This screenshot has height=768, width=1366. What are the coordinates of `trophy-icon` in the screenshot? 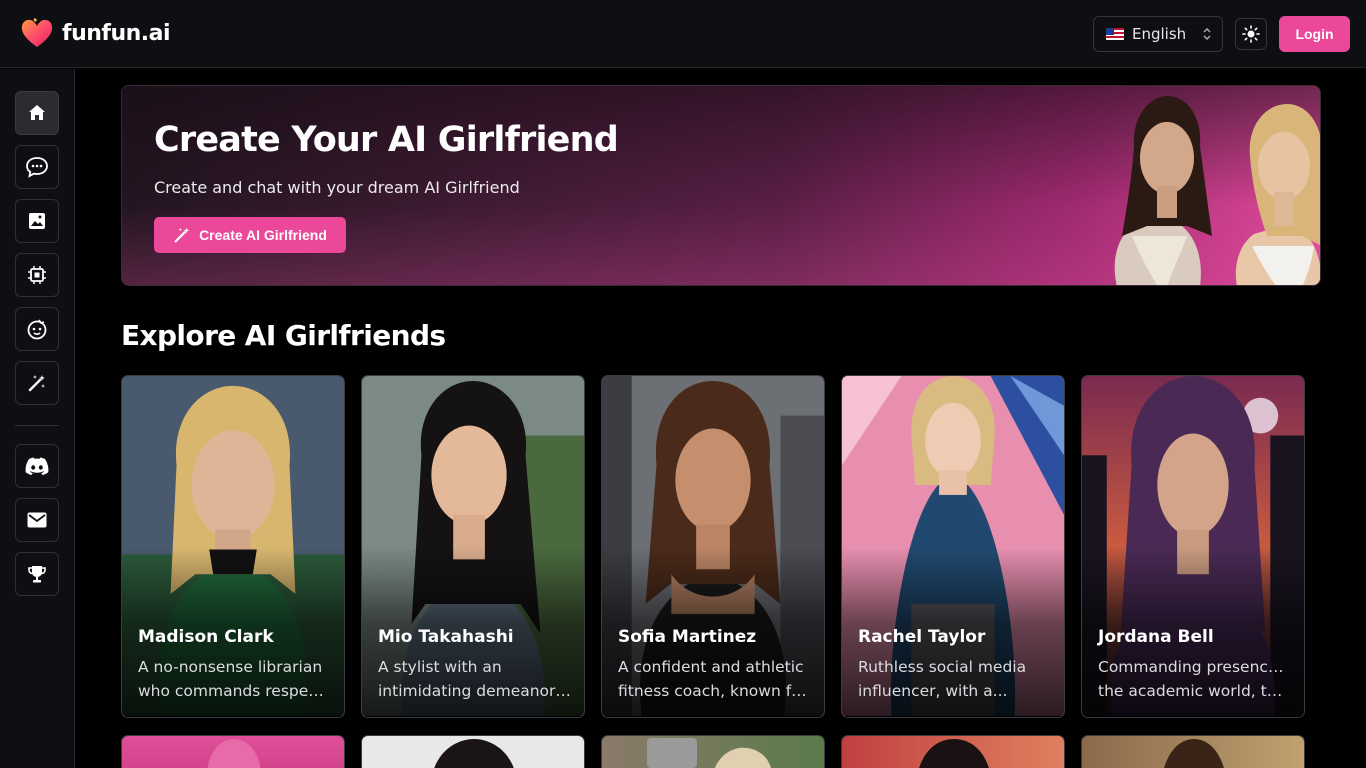 It's located at (37, 574).